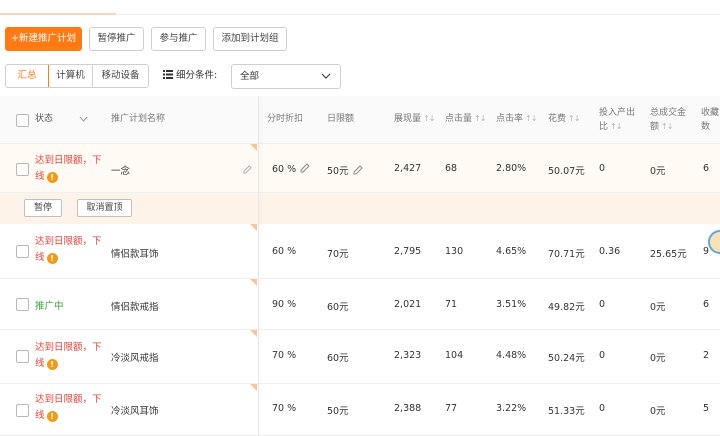 This screenshot has height=436, width=720. I want to click on roi-value: 0.36, so click(609, 251).